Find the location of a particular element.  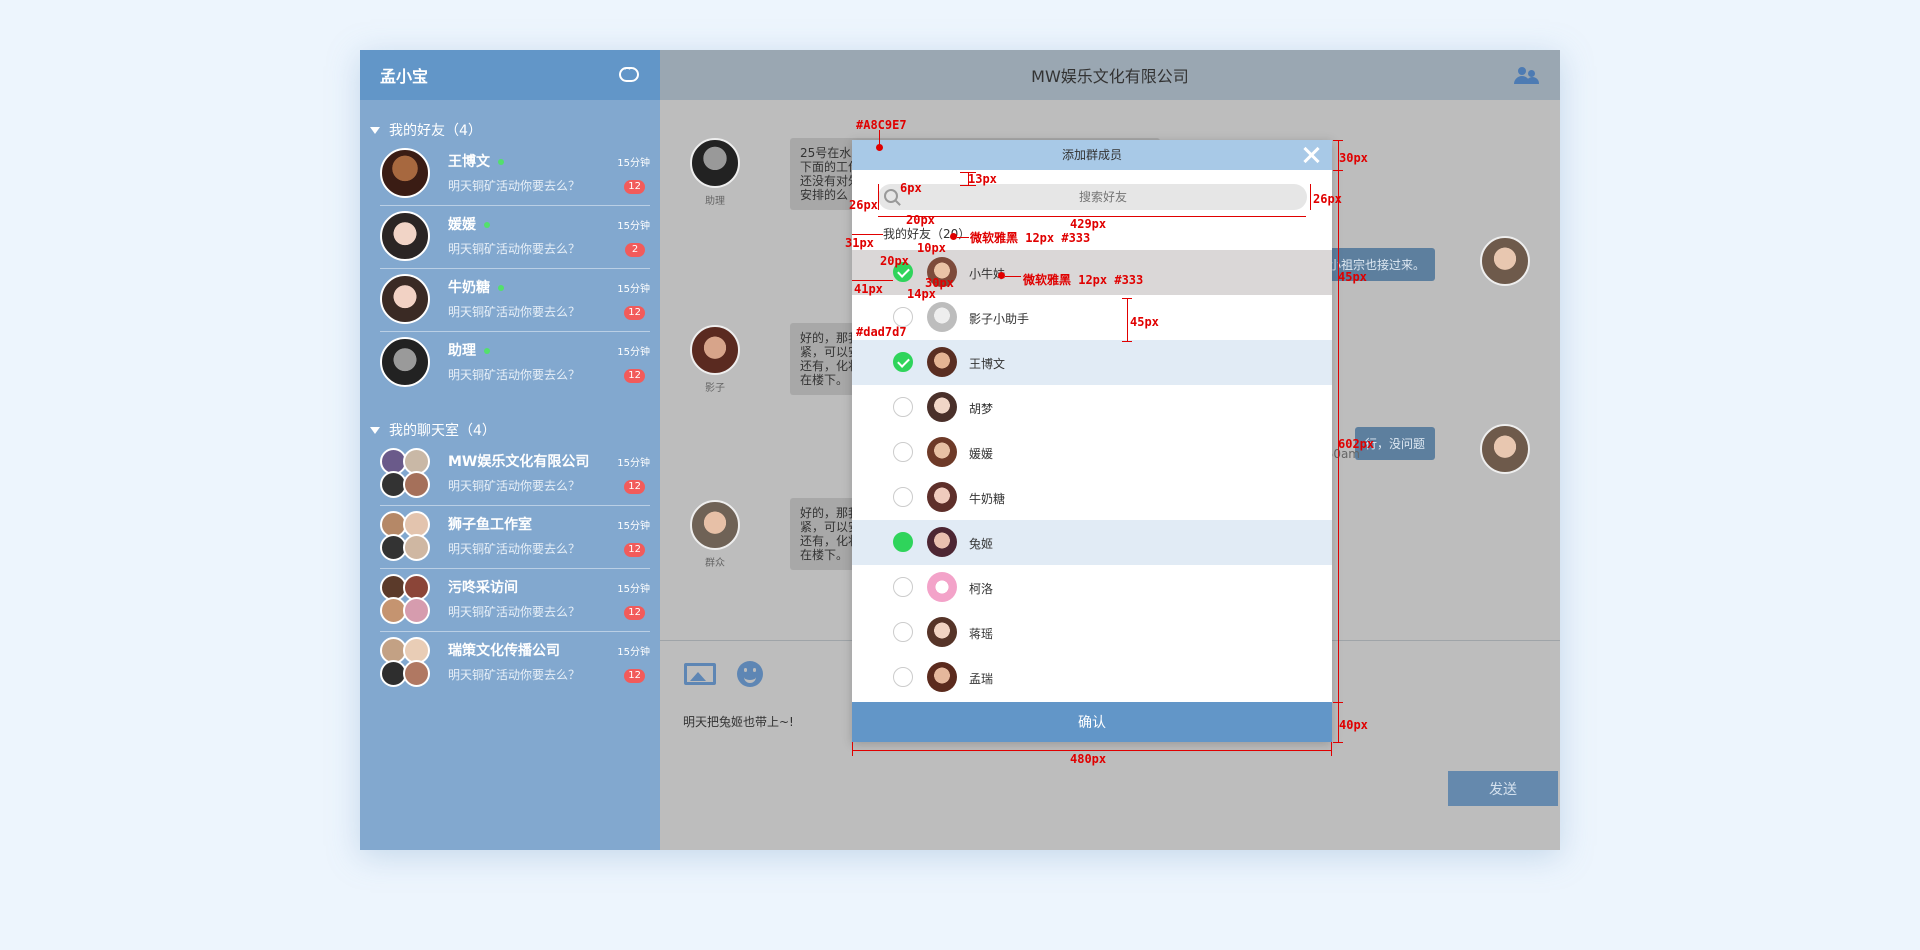

dialog-title: 添加群成员 is located at coordinates (1091, 155).